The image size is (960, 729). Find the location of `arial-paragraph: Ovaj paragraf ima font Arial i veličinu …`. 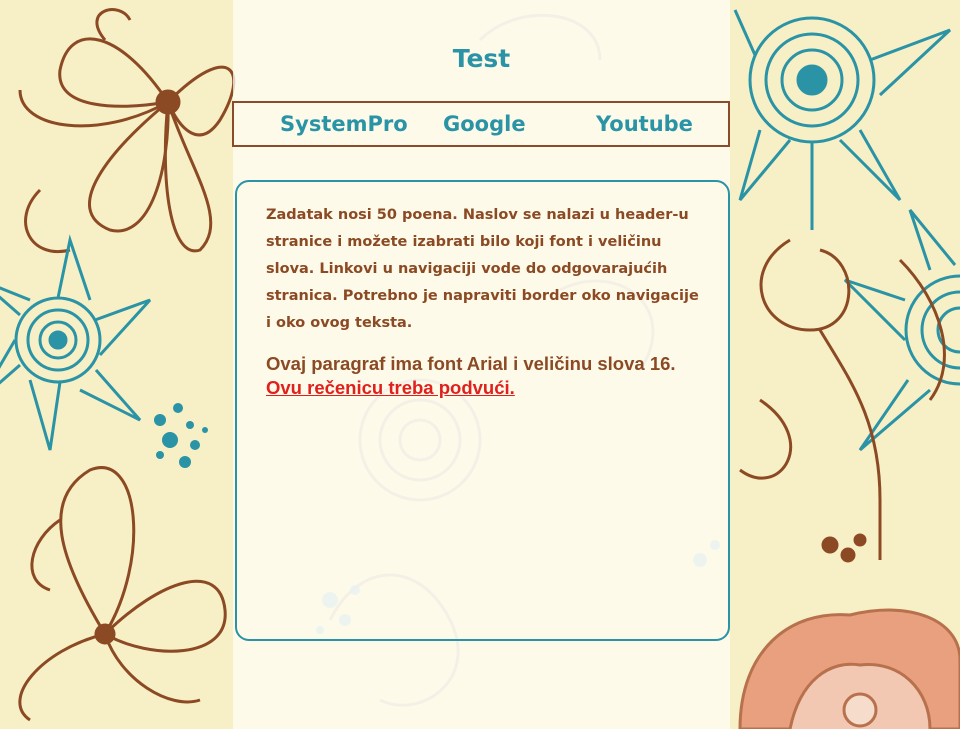

arial-paragraph: Ovaj paragraf ima font Arial i veličinu … is located at coordinates (491, 376).